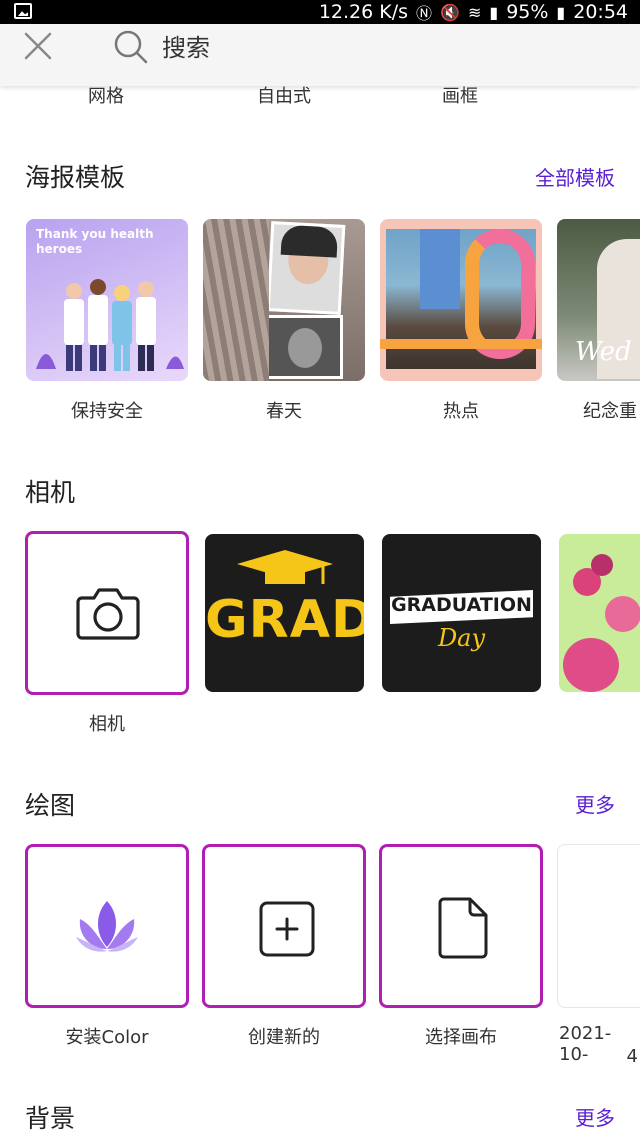 The image size is (640, 1138). What do you see at coordinates (561, 12) in the screenshot?
I see `battery-icon: ▮` at bounding box center [561, 12].